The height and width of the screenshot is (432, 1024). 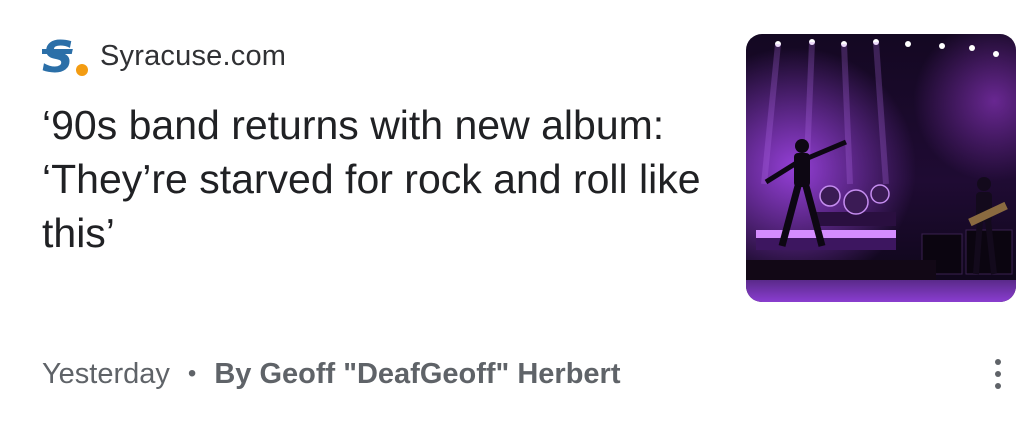 I want to click on publish-time: Yesterday, so click(x=106, y=373).